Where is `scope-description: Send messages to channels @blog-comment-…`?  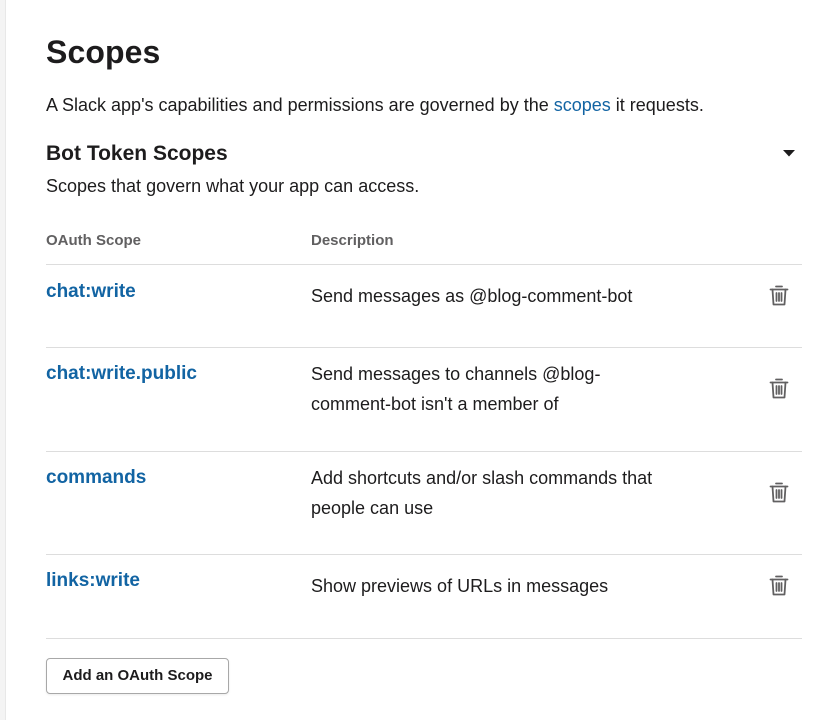
scope-description: Send messages to channels @blog-comment-… is located at coordinates (456, 389).